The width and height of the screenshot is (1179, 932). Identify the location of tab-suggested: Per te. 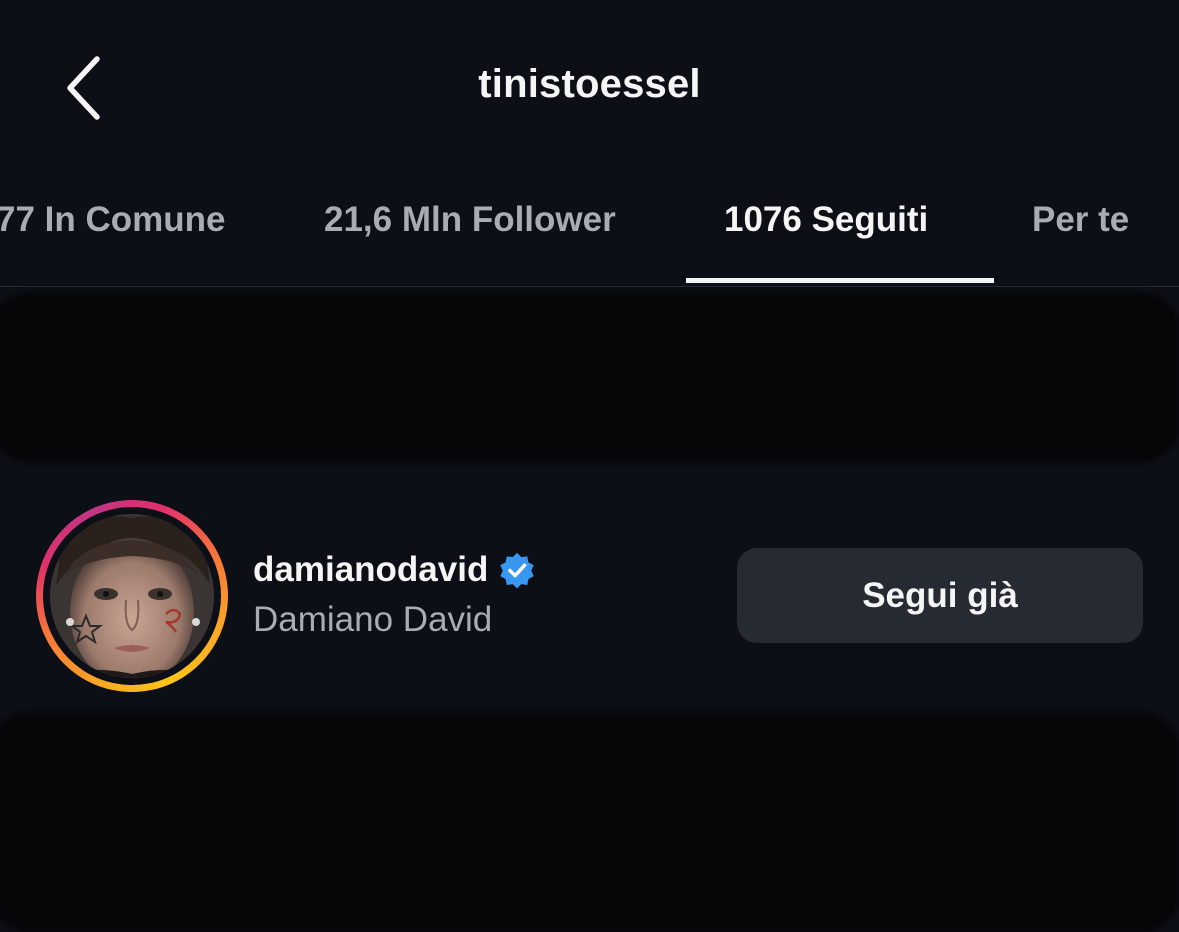
(1080, 220).